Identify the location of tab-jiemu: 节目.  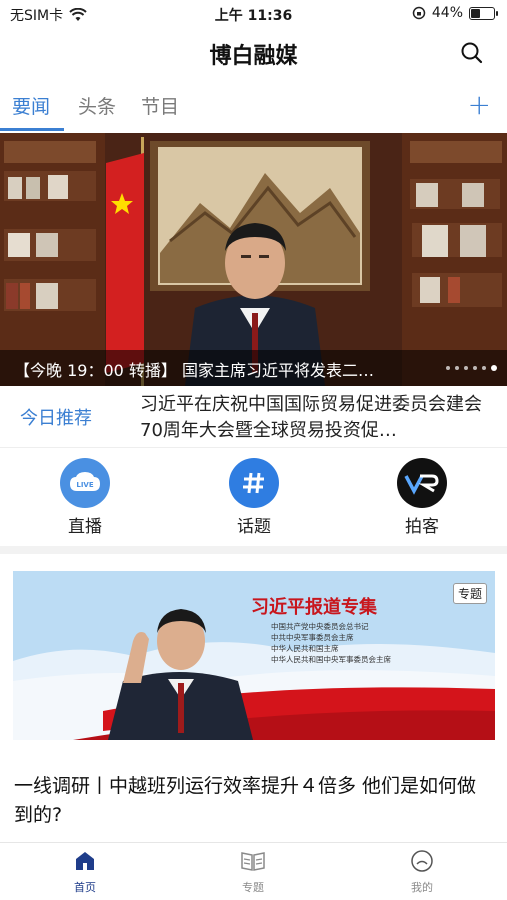
(160, 105).